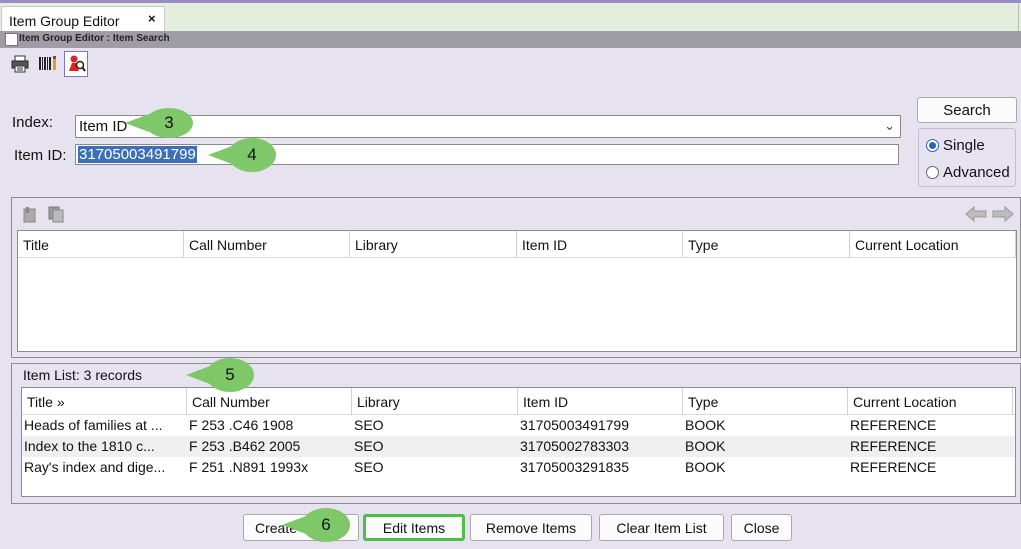  I want to click on radio-unselected-icon, so click(932, 172).